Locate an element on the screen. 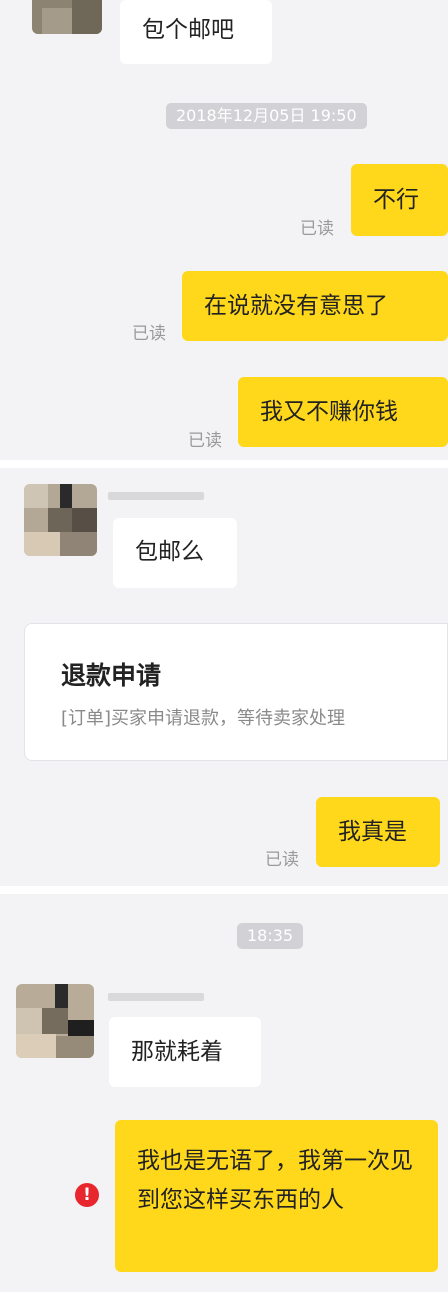  send-failed-icon: ! is located at coordinates (87, 1195).